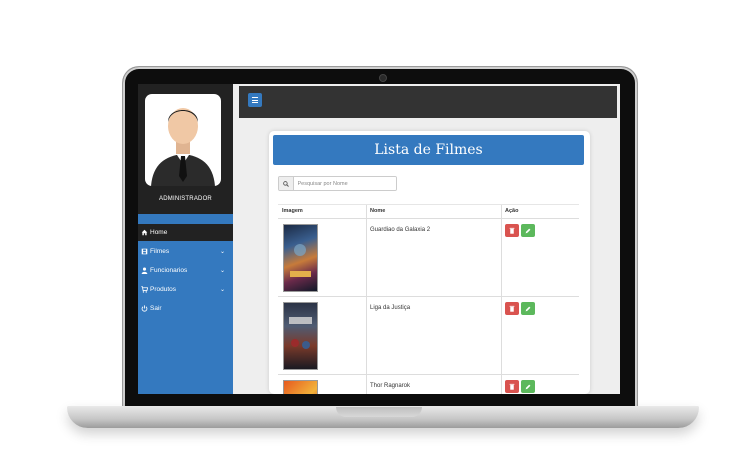 This screenshot has height=476, width=750. I want to click on camera-icon, so click(383, 78).